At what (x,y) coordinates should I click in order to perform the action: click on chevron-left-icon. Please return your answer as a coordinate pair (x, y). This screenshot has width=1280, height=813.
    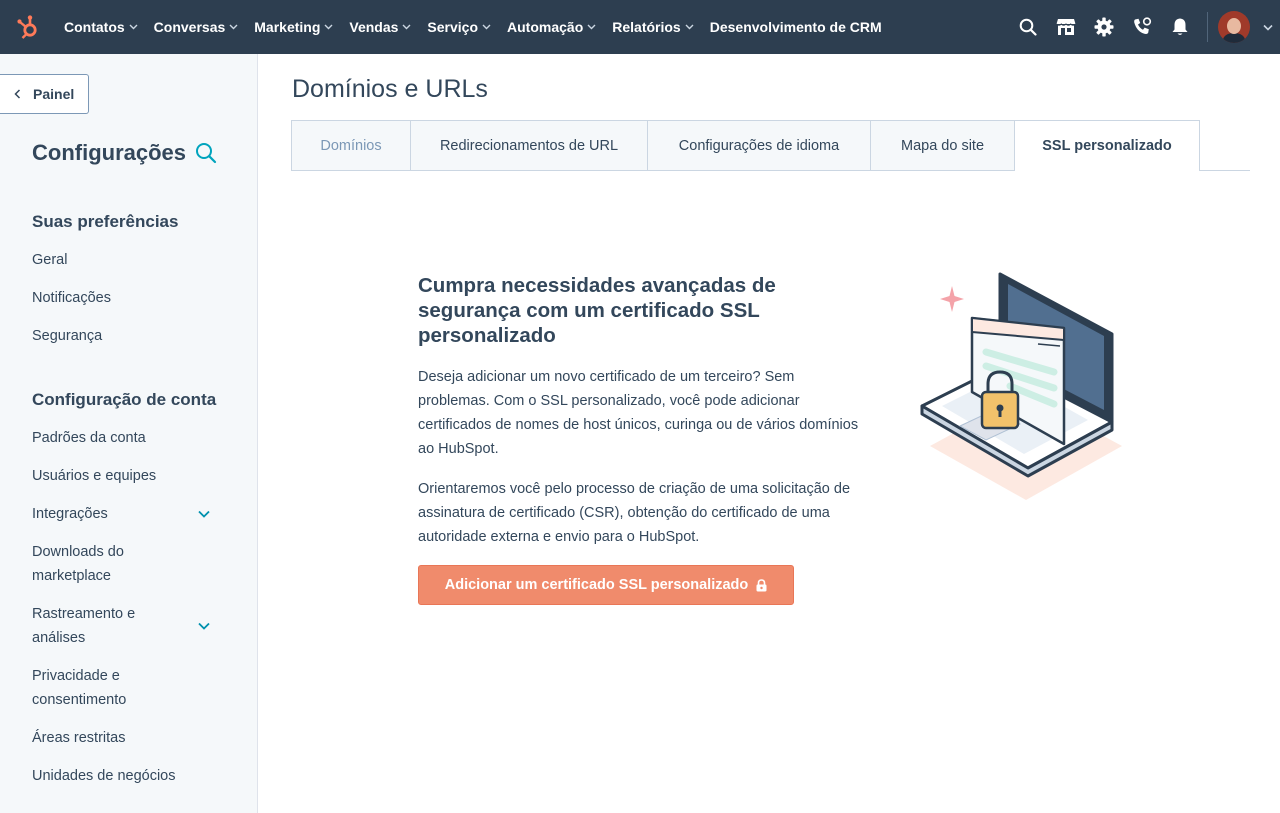
    Looking at the image, I should click on (17, 94).